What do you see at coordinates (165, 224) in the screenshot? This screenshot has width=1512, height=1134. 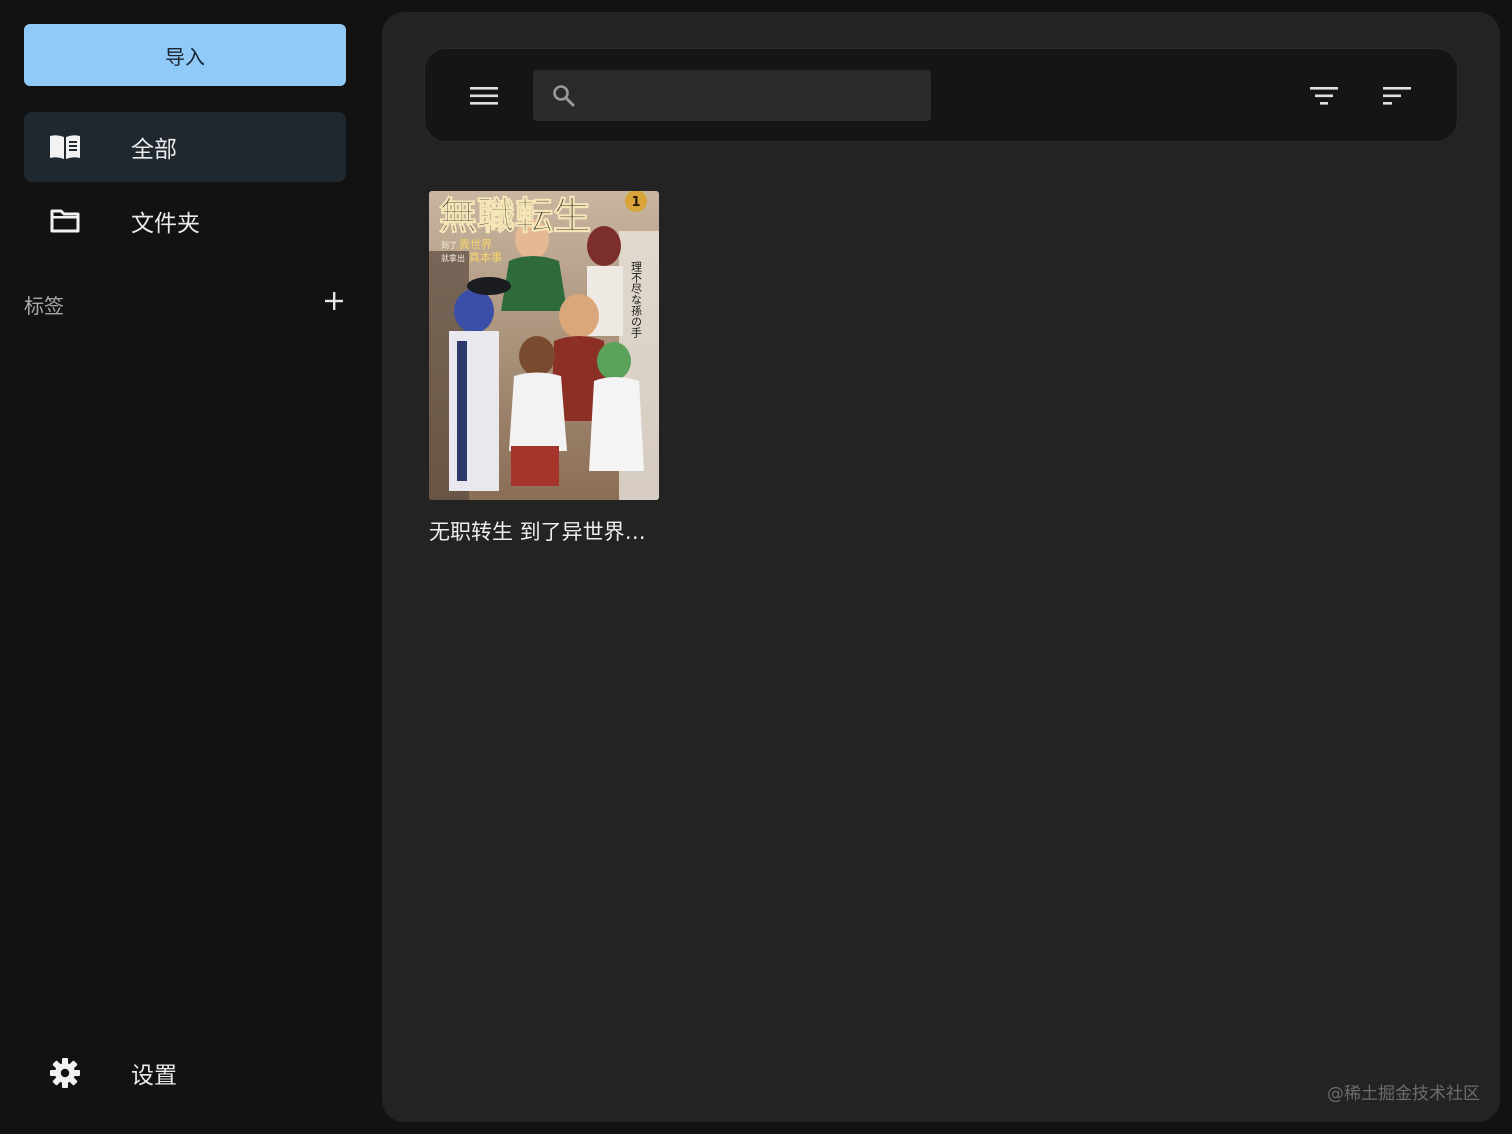 I see `nav-item-folders-label: 文件夹` at bounding box center [165, 224].